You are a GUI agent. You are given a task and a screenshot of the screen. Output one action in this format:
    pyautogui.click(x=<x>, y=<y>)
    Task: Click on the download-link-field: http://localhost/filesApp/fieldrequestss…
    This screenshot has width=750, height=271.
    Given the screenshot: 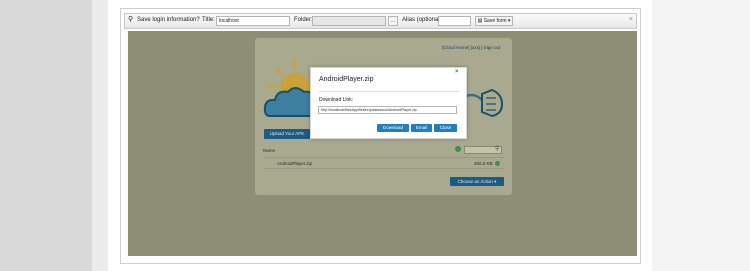 What is the action you would take?
    pyautogui.click(x=387, y=110)
    